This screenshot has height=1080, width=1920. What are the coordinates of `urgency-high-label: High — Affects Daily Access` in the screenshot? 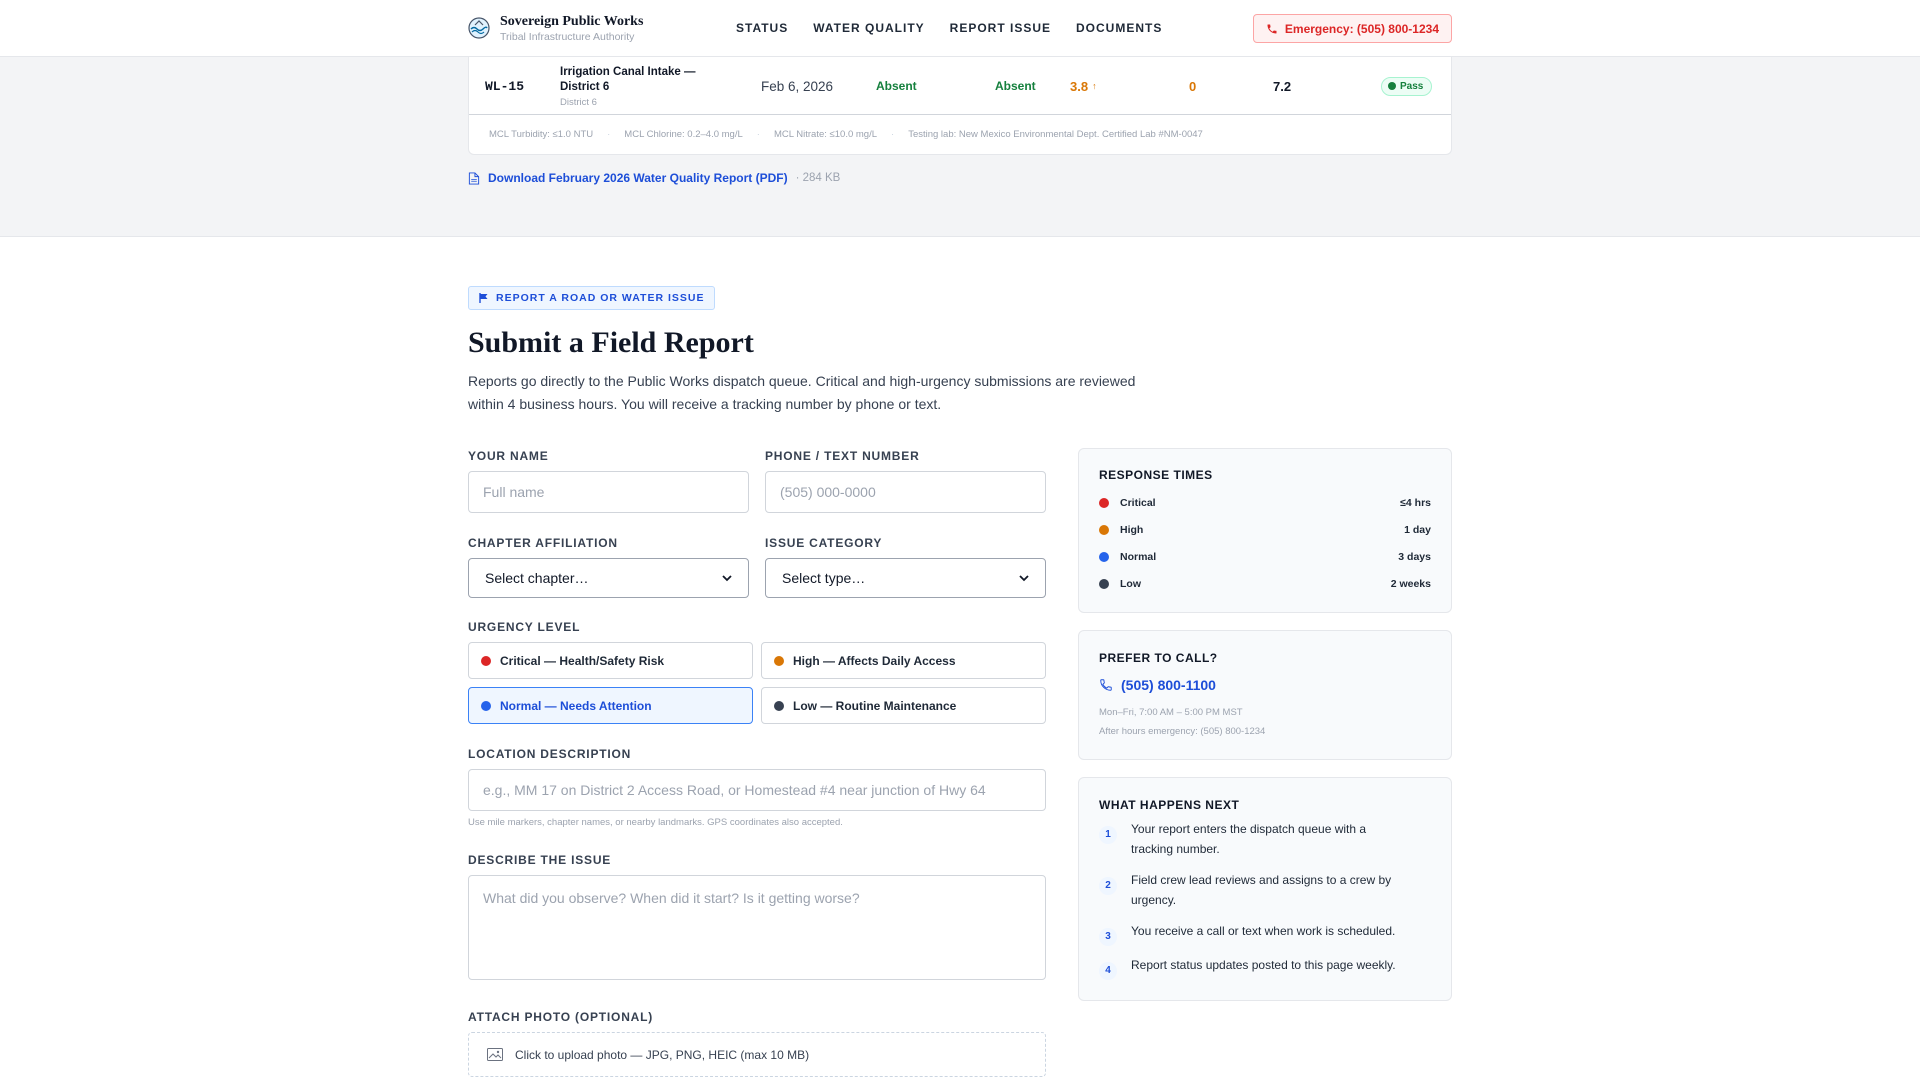 It's located at (874, 660).